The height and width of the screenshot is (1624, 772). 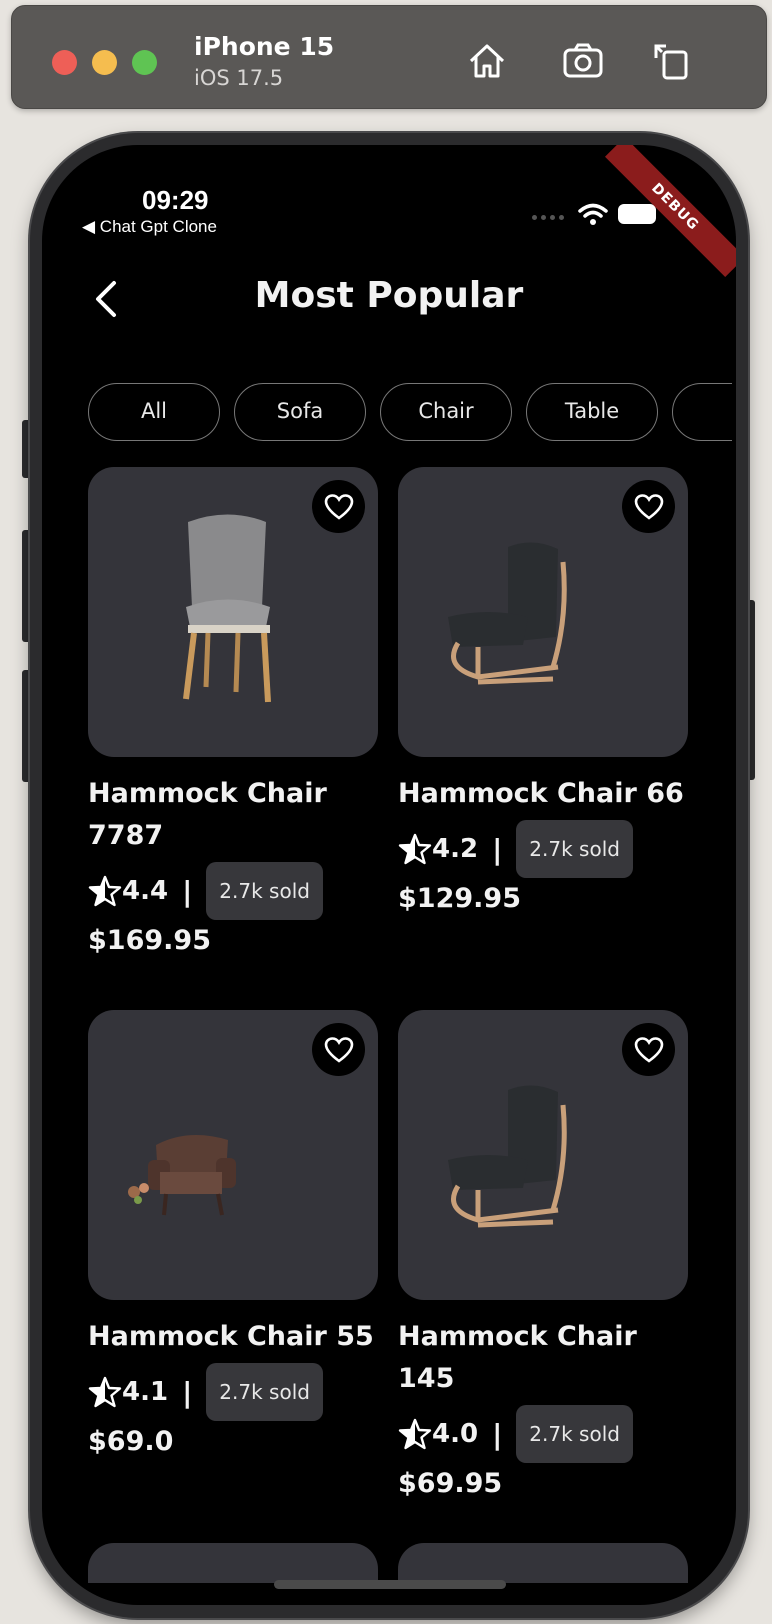 What do you see at coordinates (149, 227) in the screenshot?
I see `back-to-app-link: ◀ Chat Gpt Clone` at bounding box center [149, 227].